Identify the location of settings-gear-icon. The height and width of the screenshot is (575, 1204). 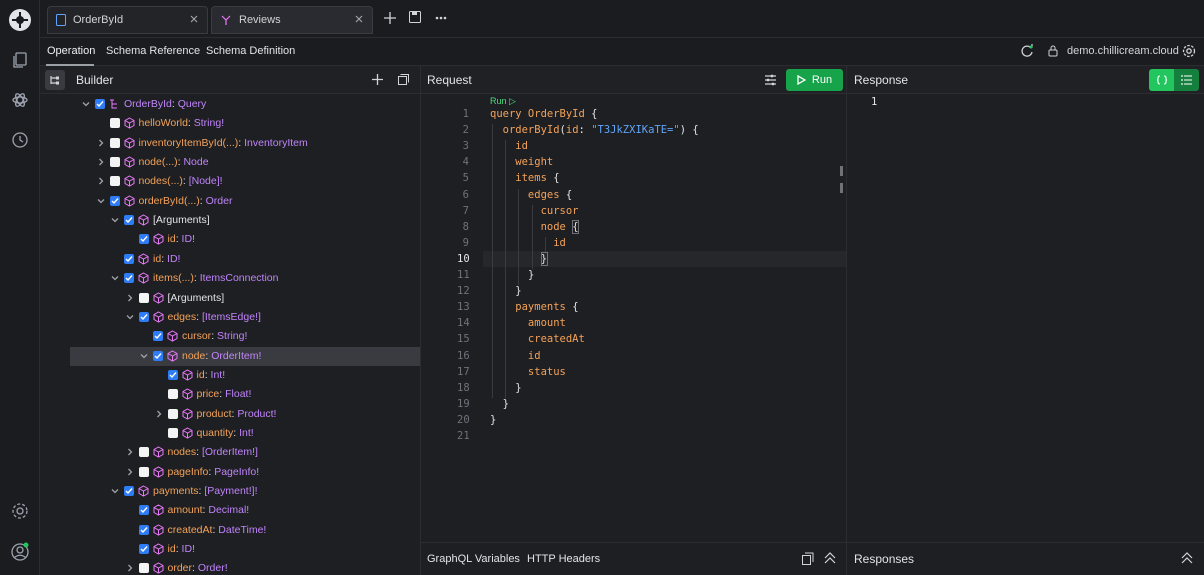
(20, 511).